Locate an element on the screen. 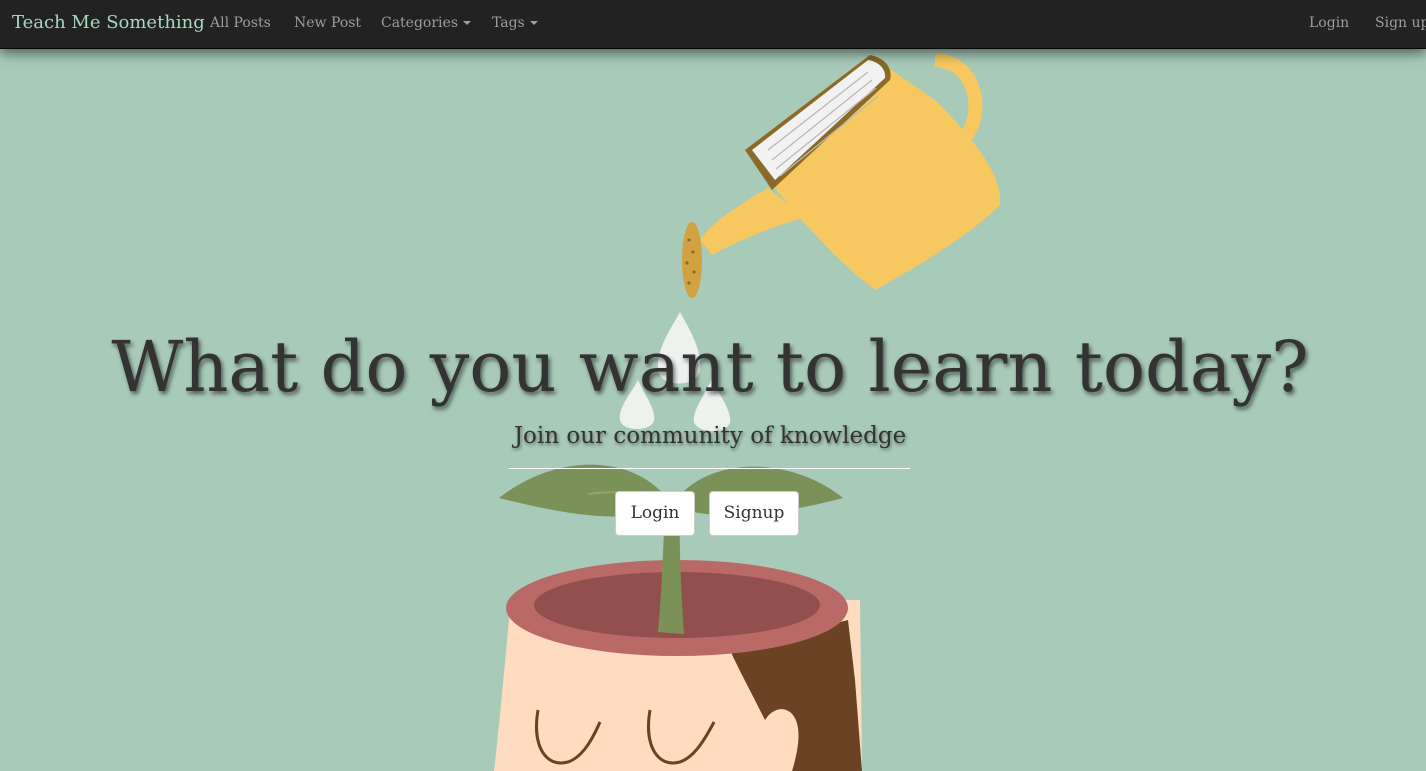  hero-divider is located at coordinates (709, 468).